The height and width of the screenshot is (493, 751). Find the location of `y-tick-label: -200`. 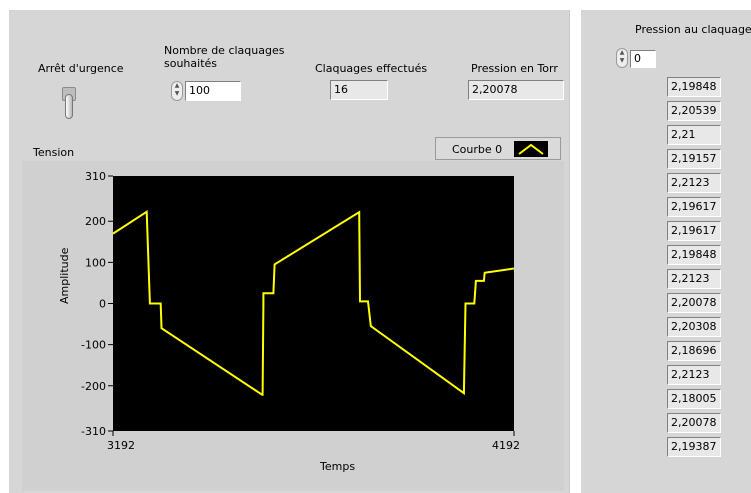

y-tick-label: -200 is located at coordinates (93, 386).